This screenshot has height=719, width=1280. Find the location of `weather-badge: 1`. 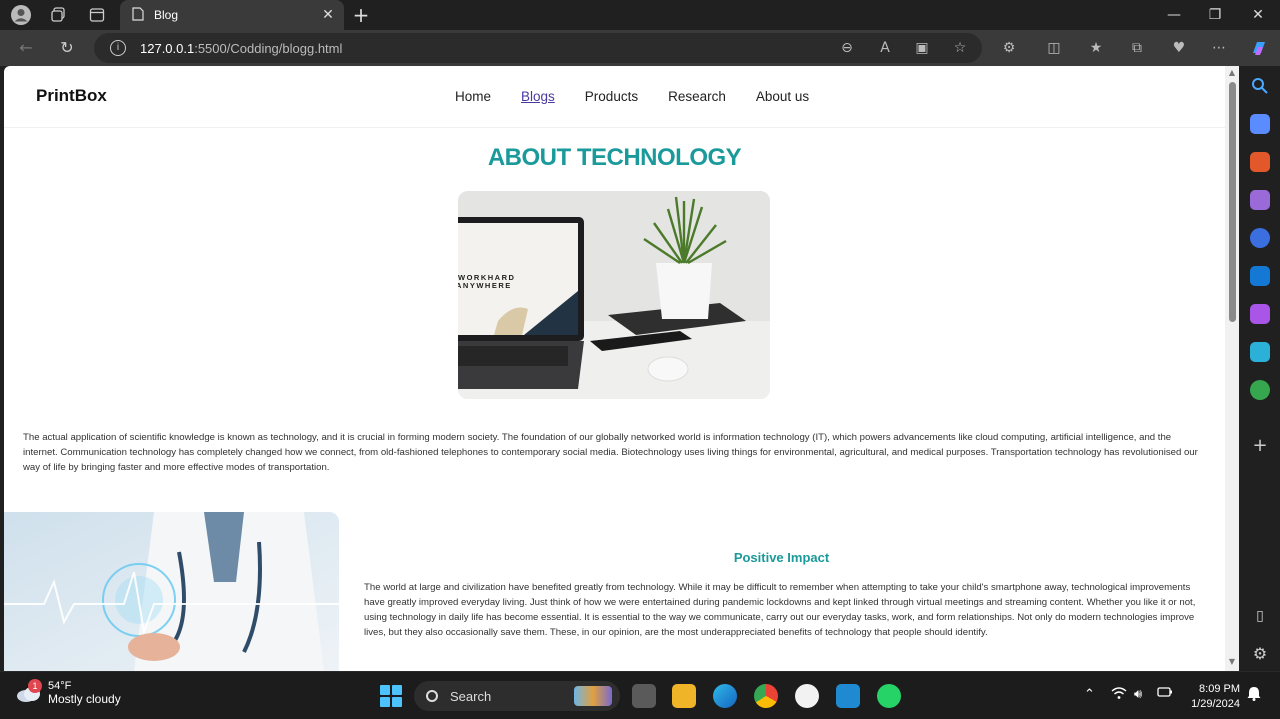

weather-badge: 1 is located at coordinates (35, 686).